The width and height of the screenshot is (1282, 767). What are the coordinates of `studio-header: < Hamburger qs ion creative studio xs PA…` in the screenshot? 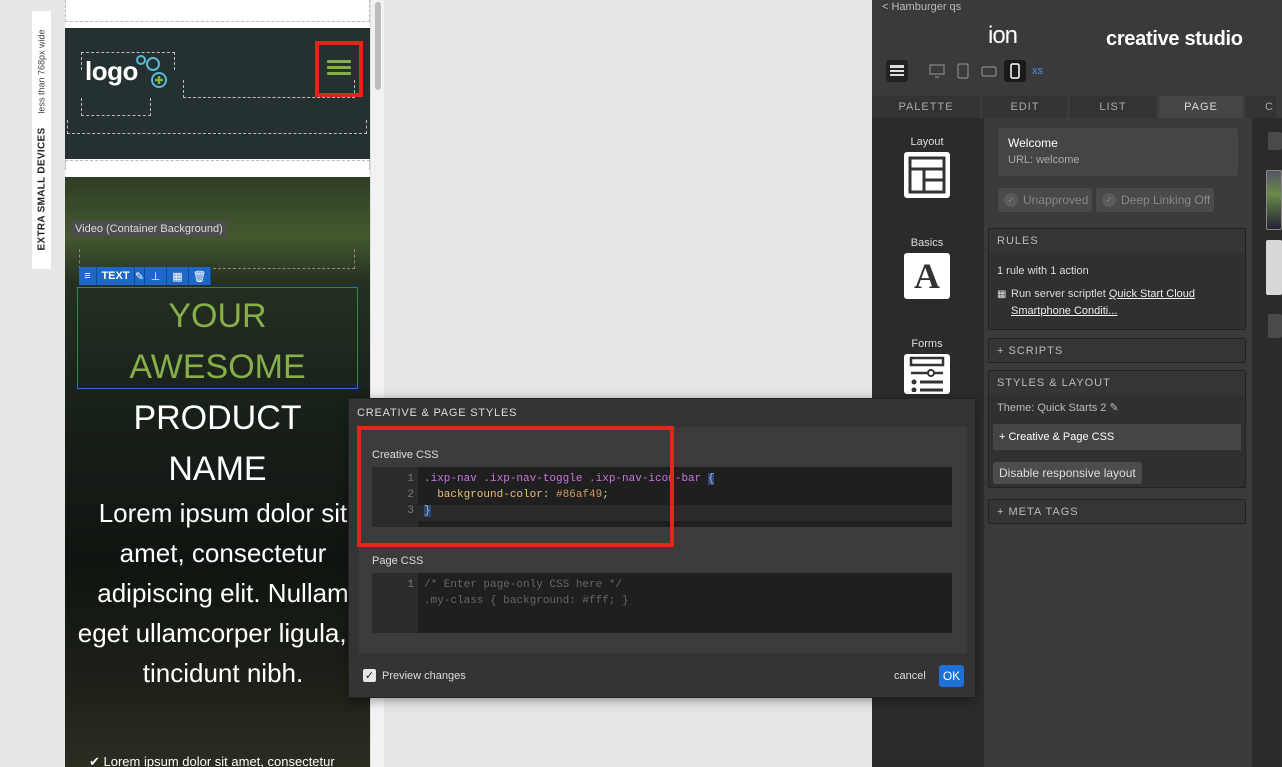 It's located at (1077, 59).